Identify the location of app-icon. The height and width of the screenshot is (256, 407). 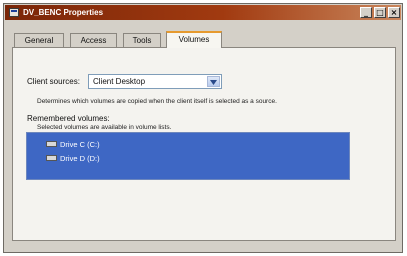
(14, 12).